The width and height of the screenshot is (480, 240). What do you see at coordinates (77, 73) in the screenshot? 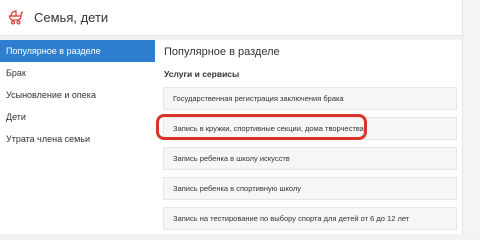
I see `sidebar-item-marriage: Брак` at bounding box center [77, 73].